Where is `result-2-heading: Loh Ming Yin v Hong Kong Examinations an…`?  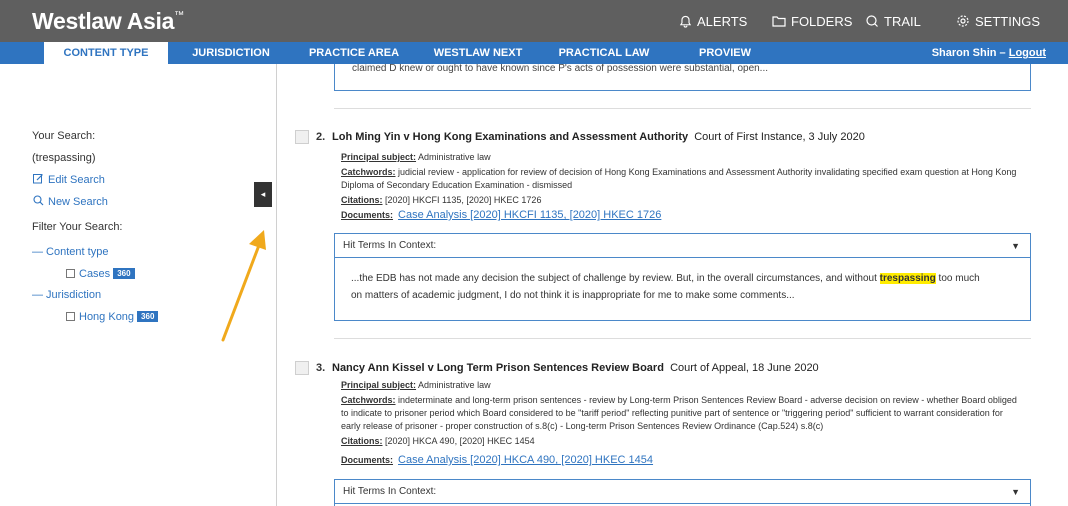 result-2-heading: Loh Ming Yin v Hong Kong Examinations an… is located at coordinates (598, 137).